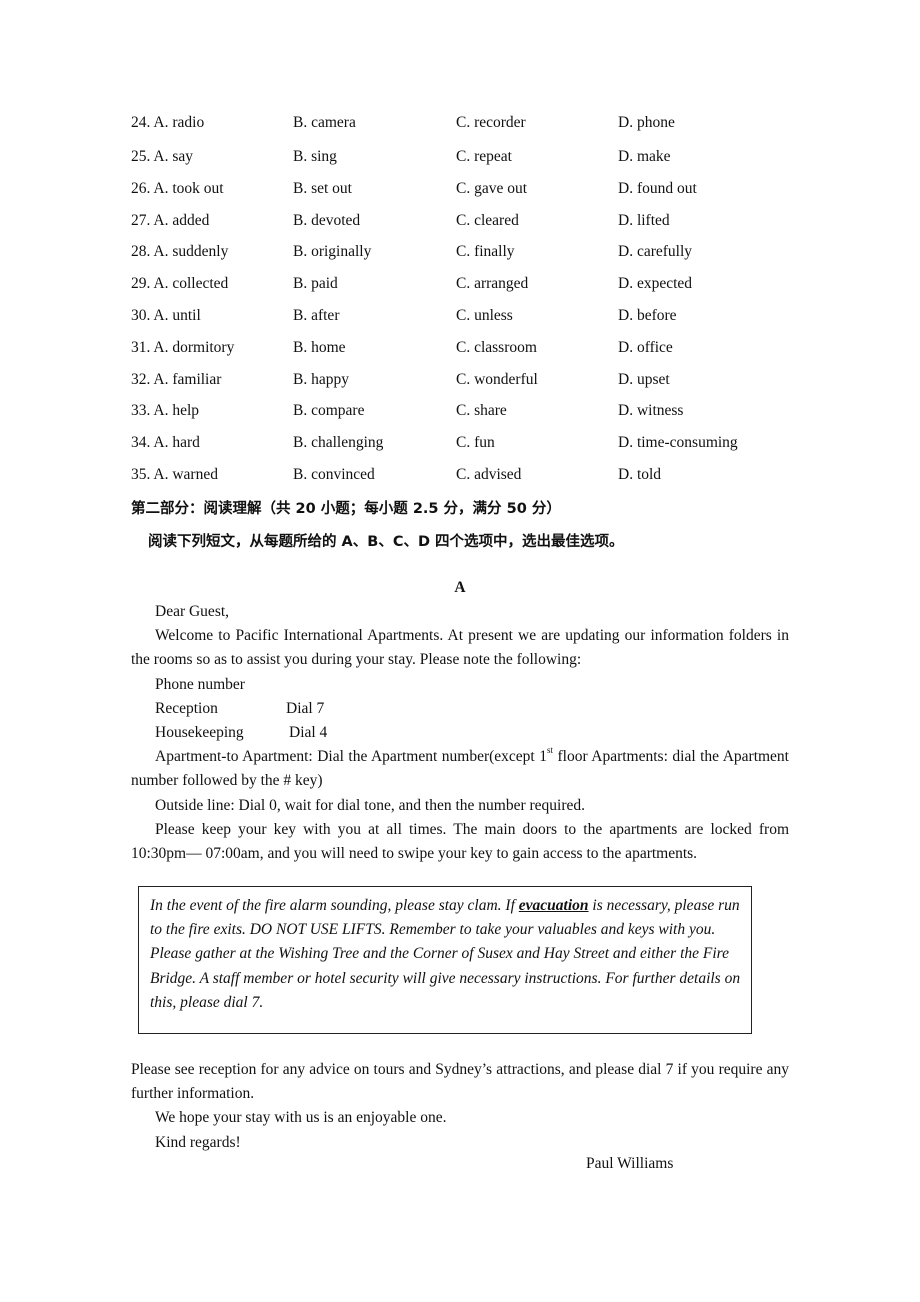 Image resolution: width=920 pixels, height=1302 pixels. Describe the element at coordinates (630, 1163) in the screenshot. I see `signature: Paul Williams` at that location.